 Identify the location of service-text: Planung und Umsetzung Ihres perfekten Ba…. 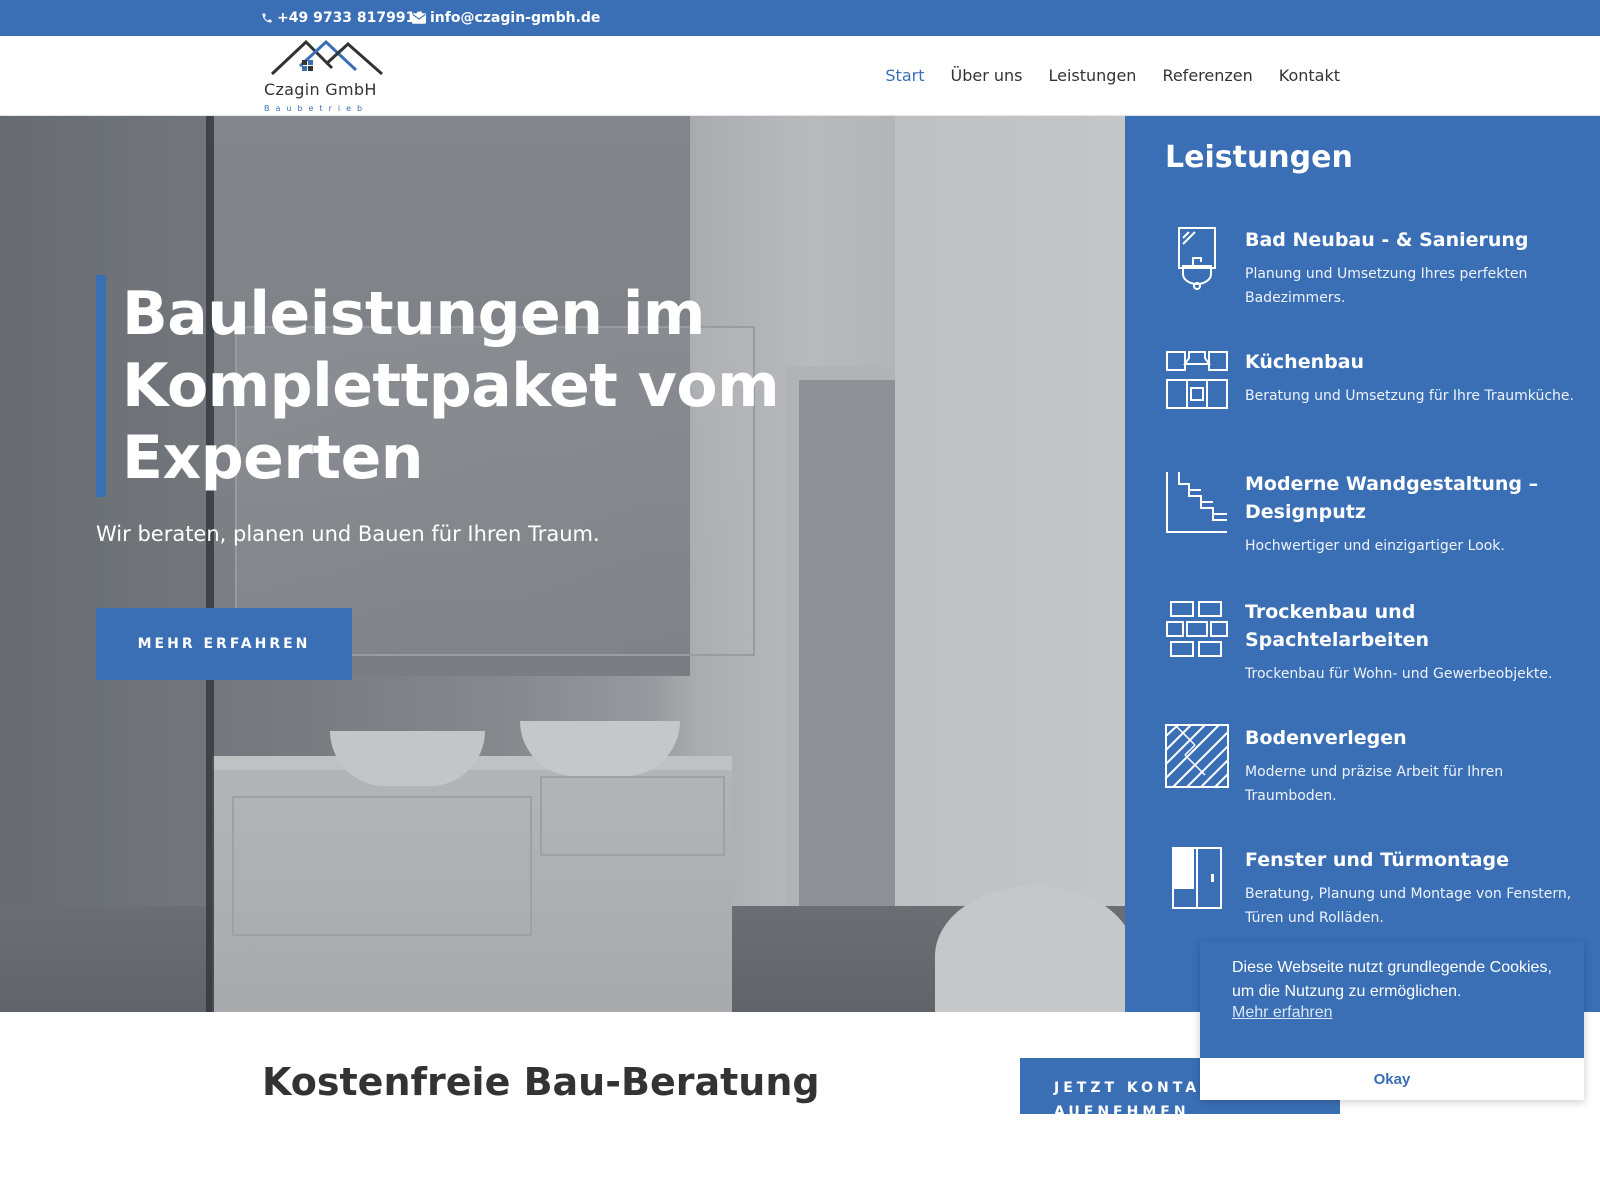
(1386, 286).